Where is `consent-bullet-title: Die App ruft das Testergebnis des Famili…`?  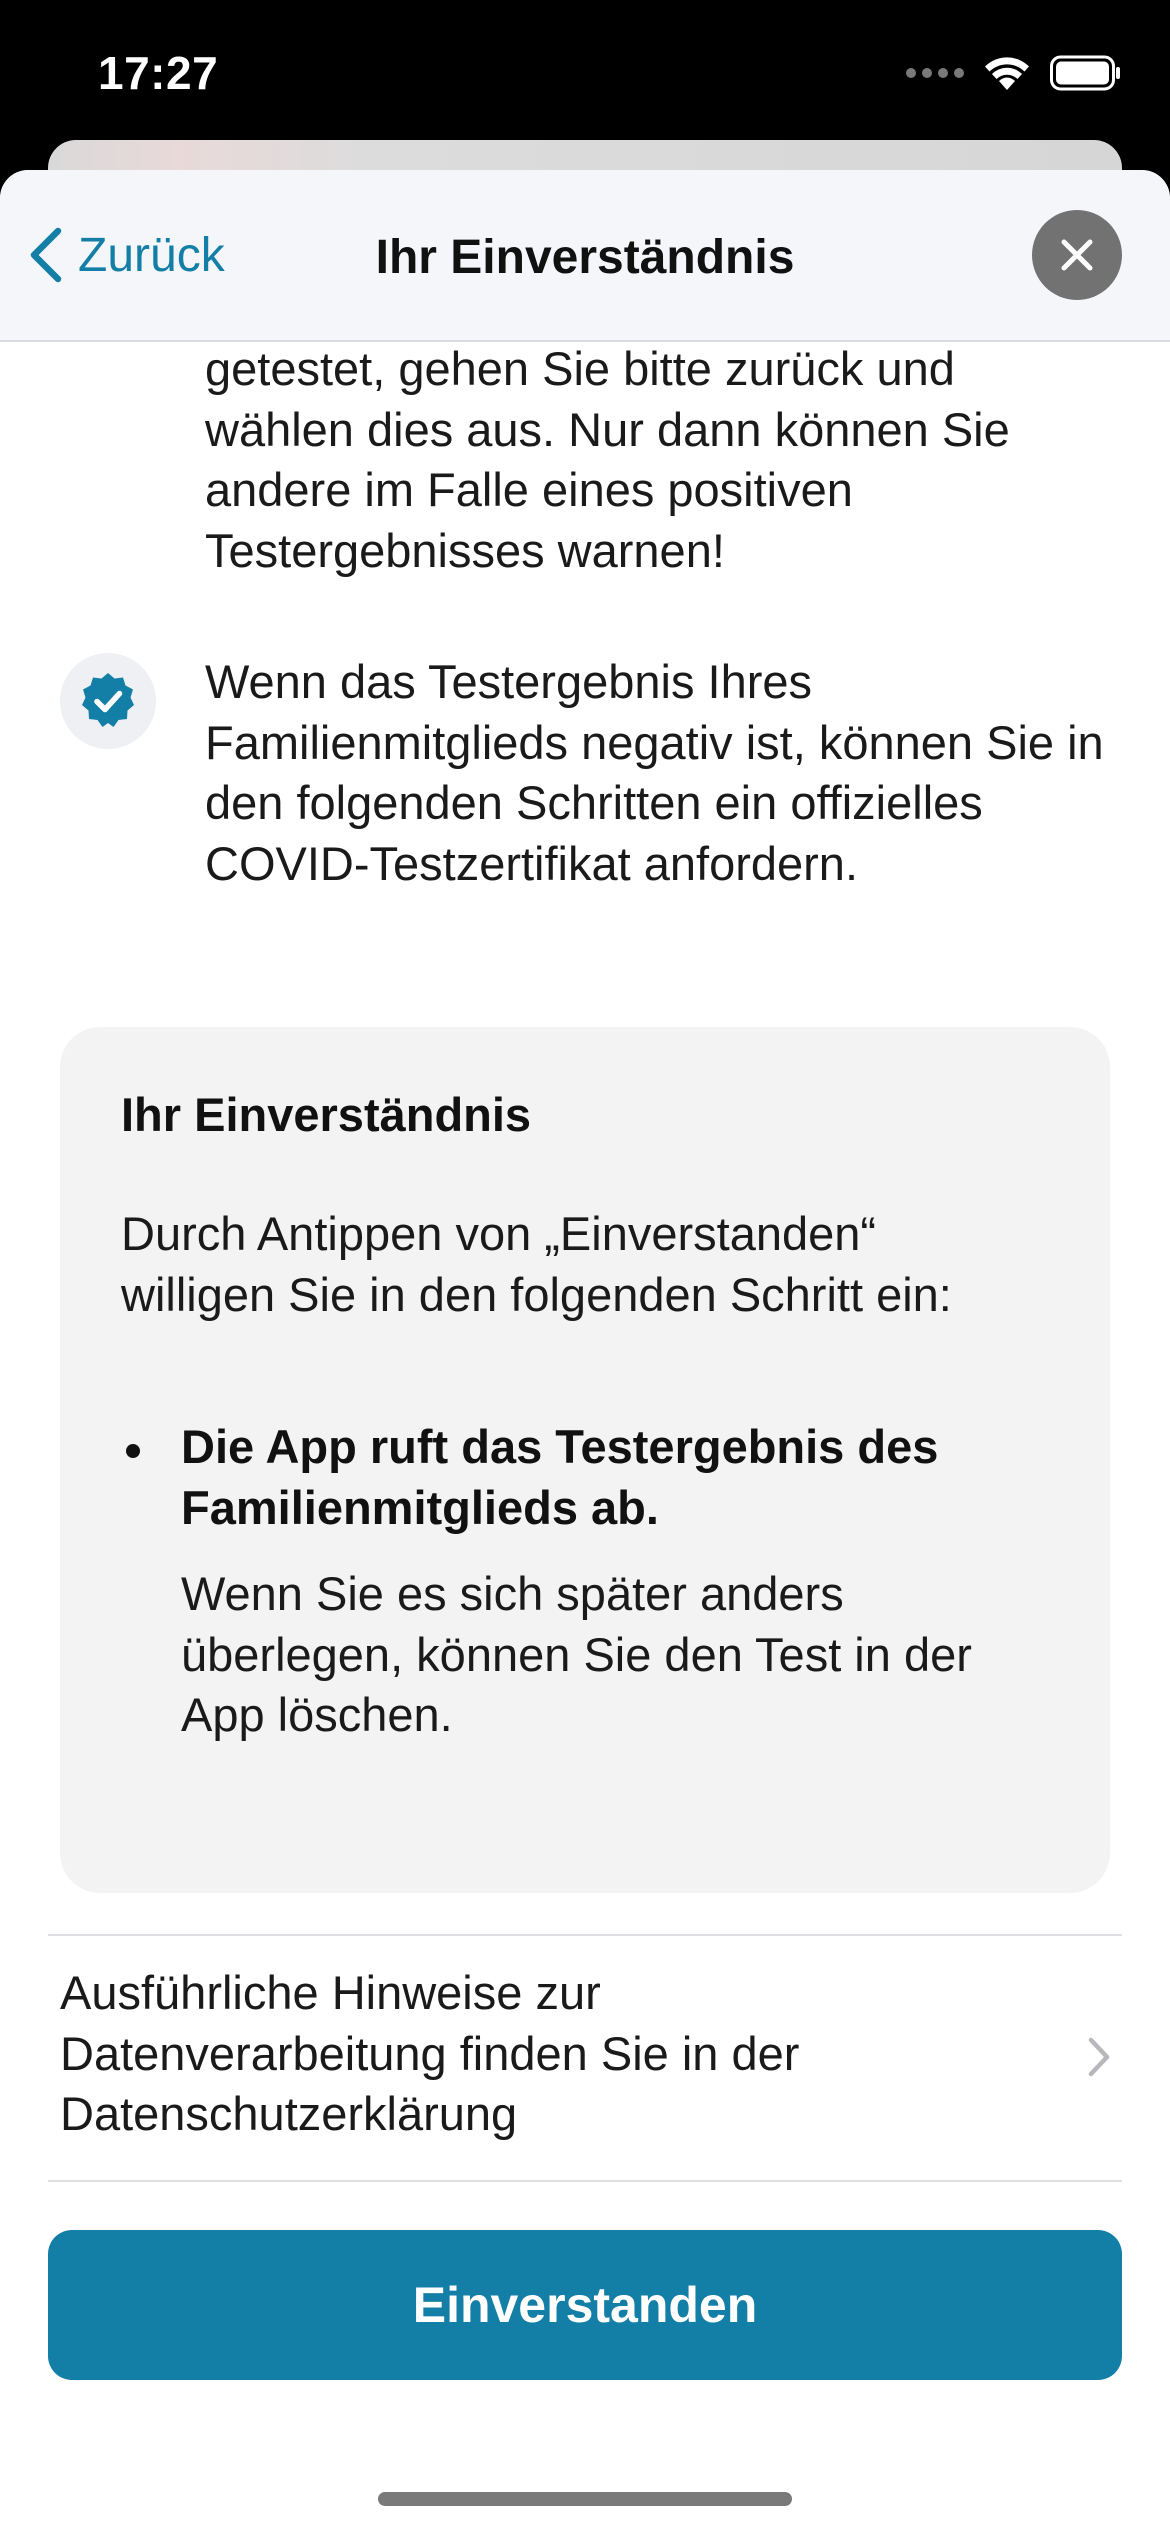 consent-bullet-title: Die App ruft das Testergebnis des Famili… is located at coordinates (560, 1477).